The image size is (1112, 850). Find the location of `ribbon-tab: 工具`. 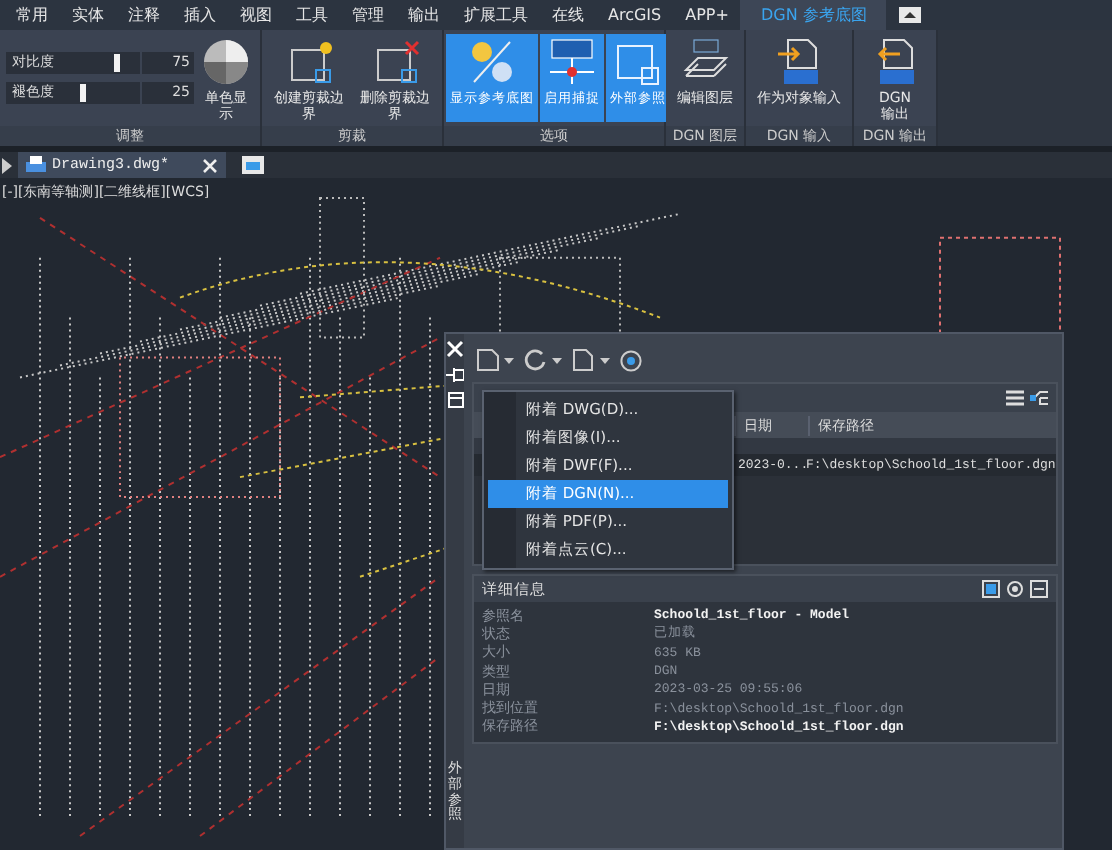

ribbon-tab: 工具 is located at coordinates (312, 15).